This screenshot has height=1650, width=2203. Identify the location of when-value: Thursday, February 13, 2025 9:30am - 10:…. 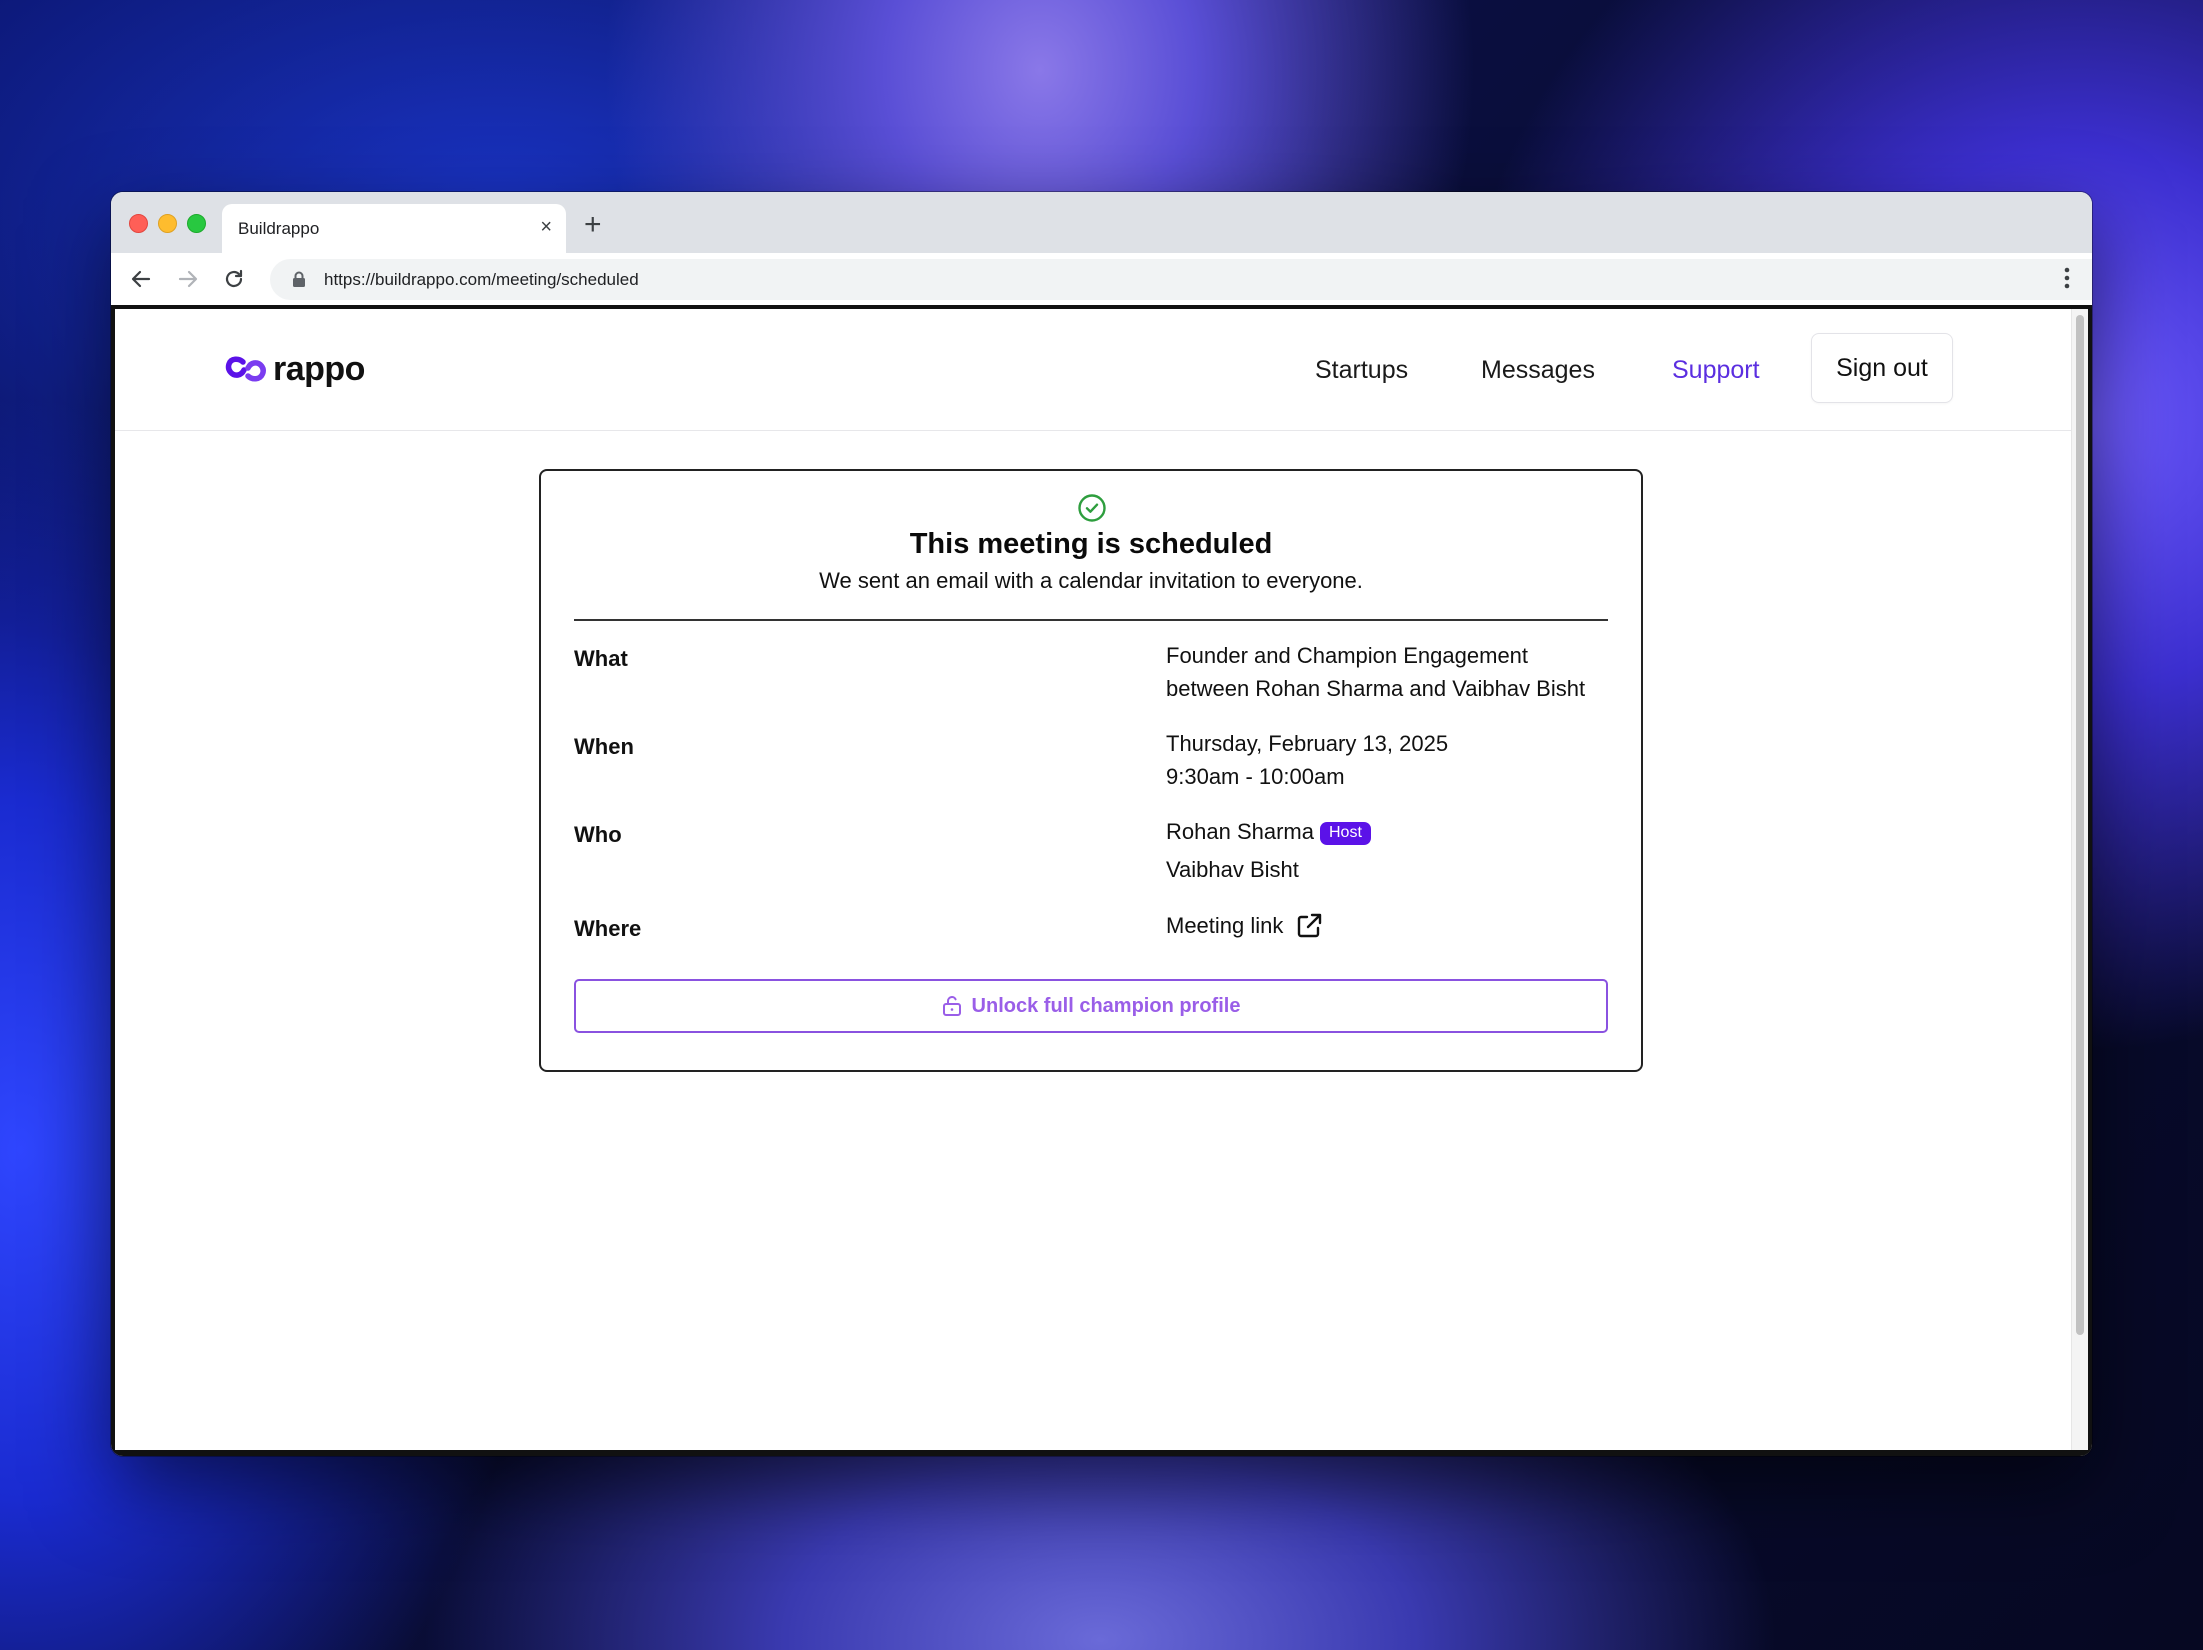
(1307, 760).